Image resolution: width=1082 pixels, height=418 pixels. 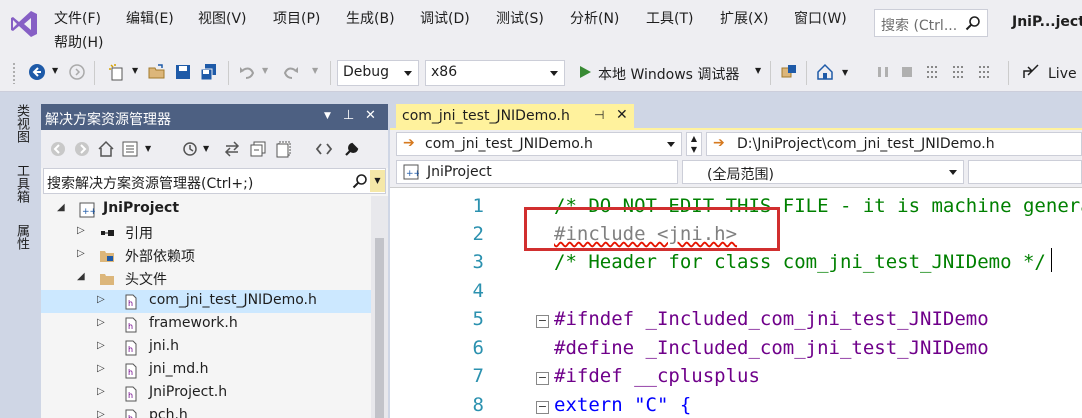 I want to click on back-icon, so click(x=58, y=149).